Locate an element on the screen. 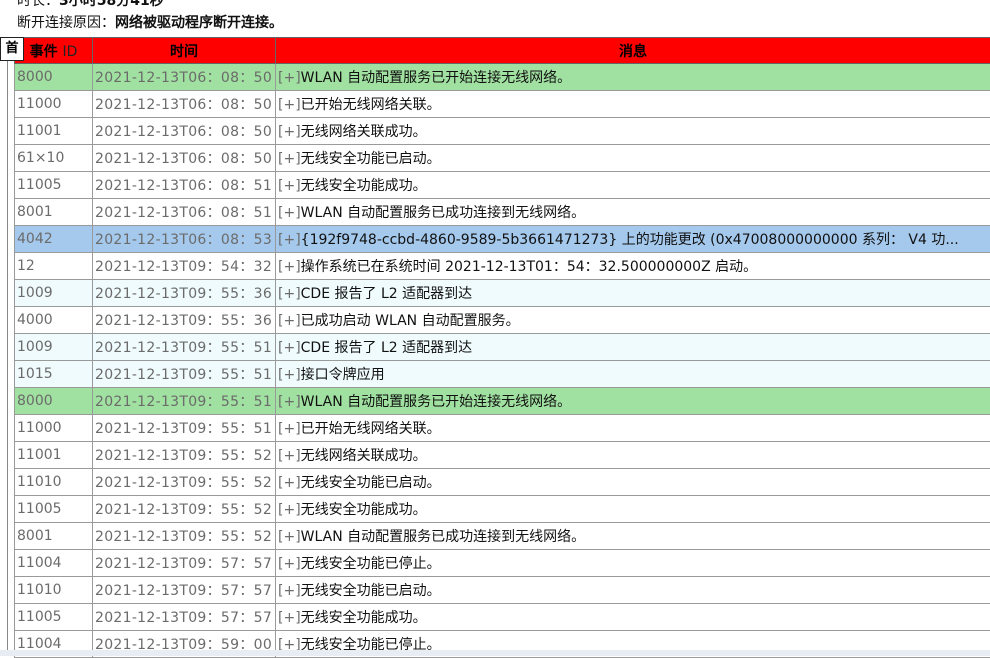  header-event-id-sub: ID is located at coordinates (69, 52).